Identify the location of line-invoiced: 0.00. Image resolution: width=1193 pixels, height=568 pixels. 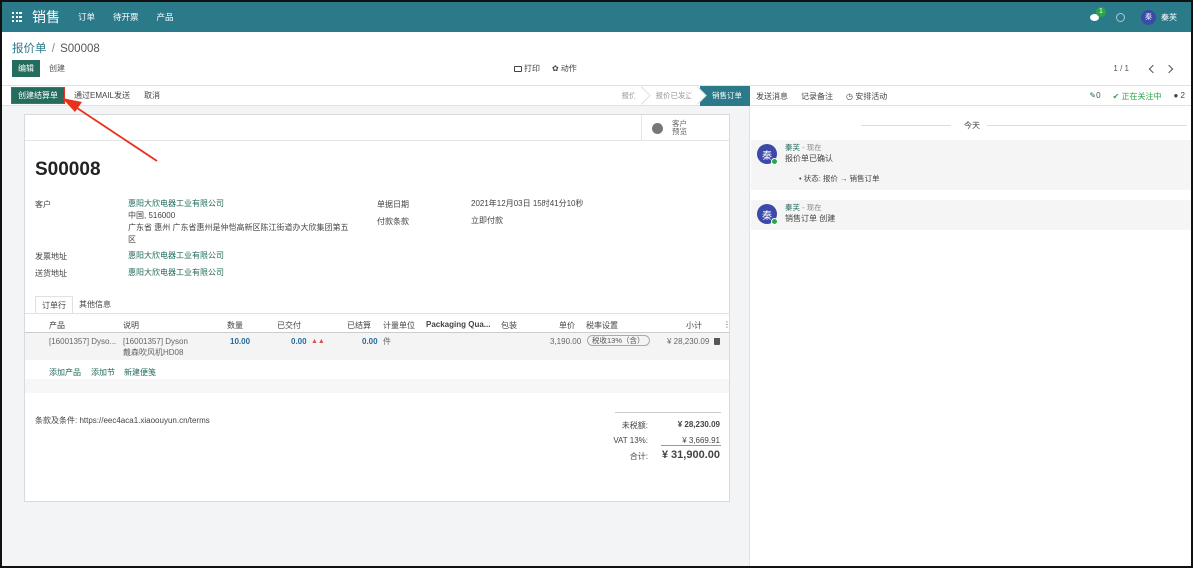
(370, 342).